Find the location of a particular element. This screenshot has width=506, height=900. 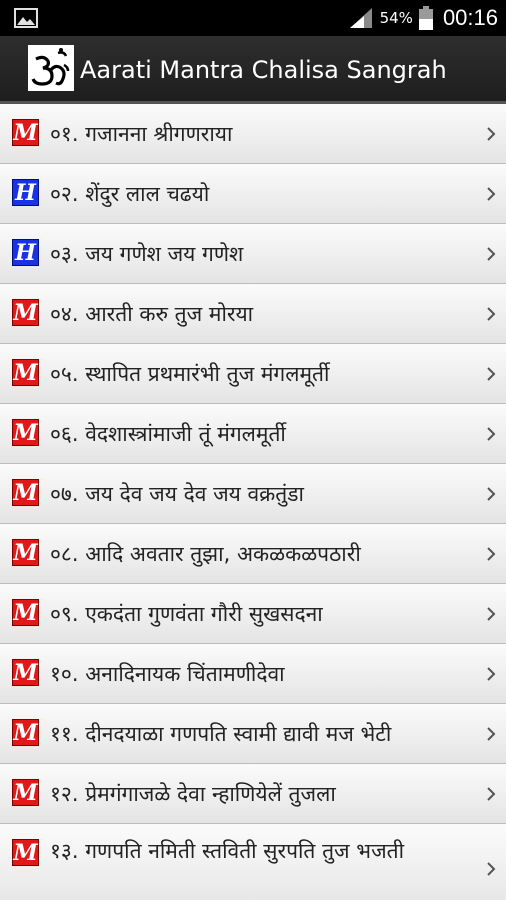

clock: 00:16 is located at coordinates (470, 17).